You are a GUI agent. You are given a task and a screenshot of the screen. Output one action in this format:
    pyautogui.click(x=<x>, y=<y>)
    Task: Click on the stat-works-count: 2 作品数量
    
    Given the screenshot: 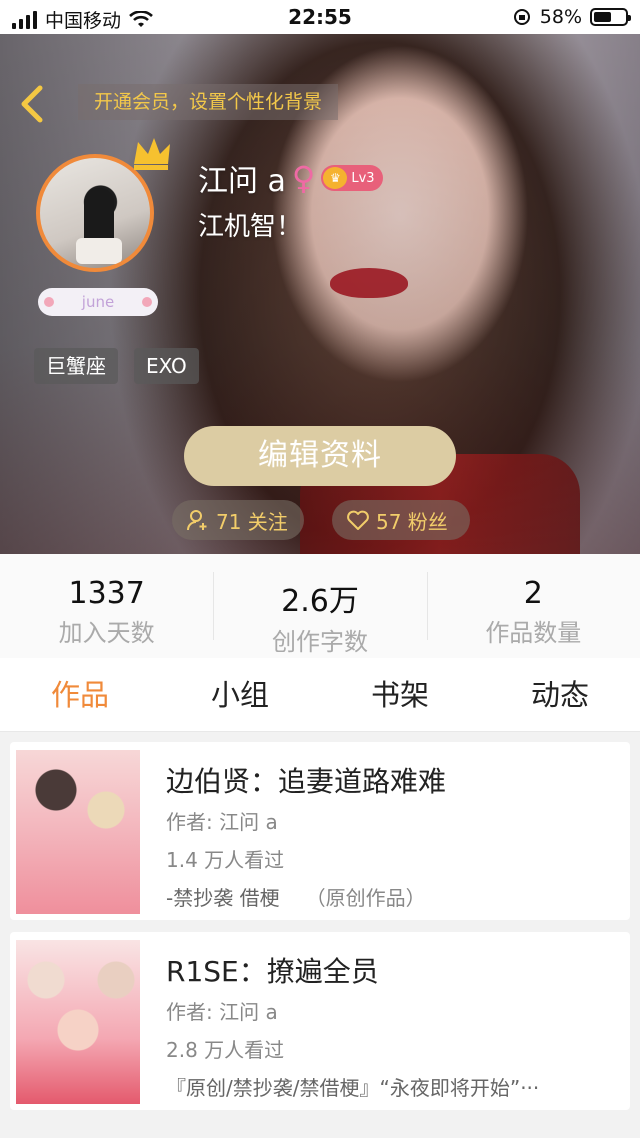 What is the action you would take?
    pyautogui.click(x=533, y=606)
    